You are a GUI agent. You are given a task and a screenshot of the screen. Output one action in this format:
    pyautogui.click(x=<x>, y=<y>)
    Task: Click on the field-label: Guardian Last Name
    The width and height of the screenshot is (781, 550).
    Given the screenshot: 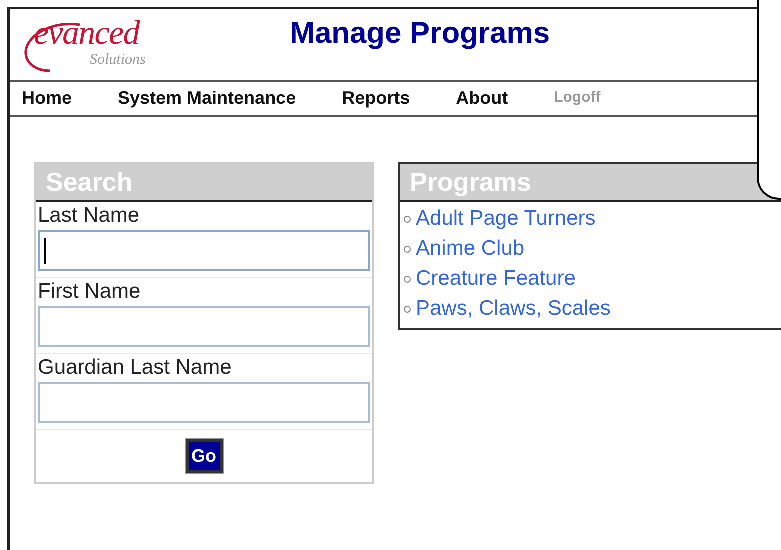 What is the action you would take?
    pyautogui.click(x=135, y=368)
    